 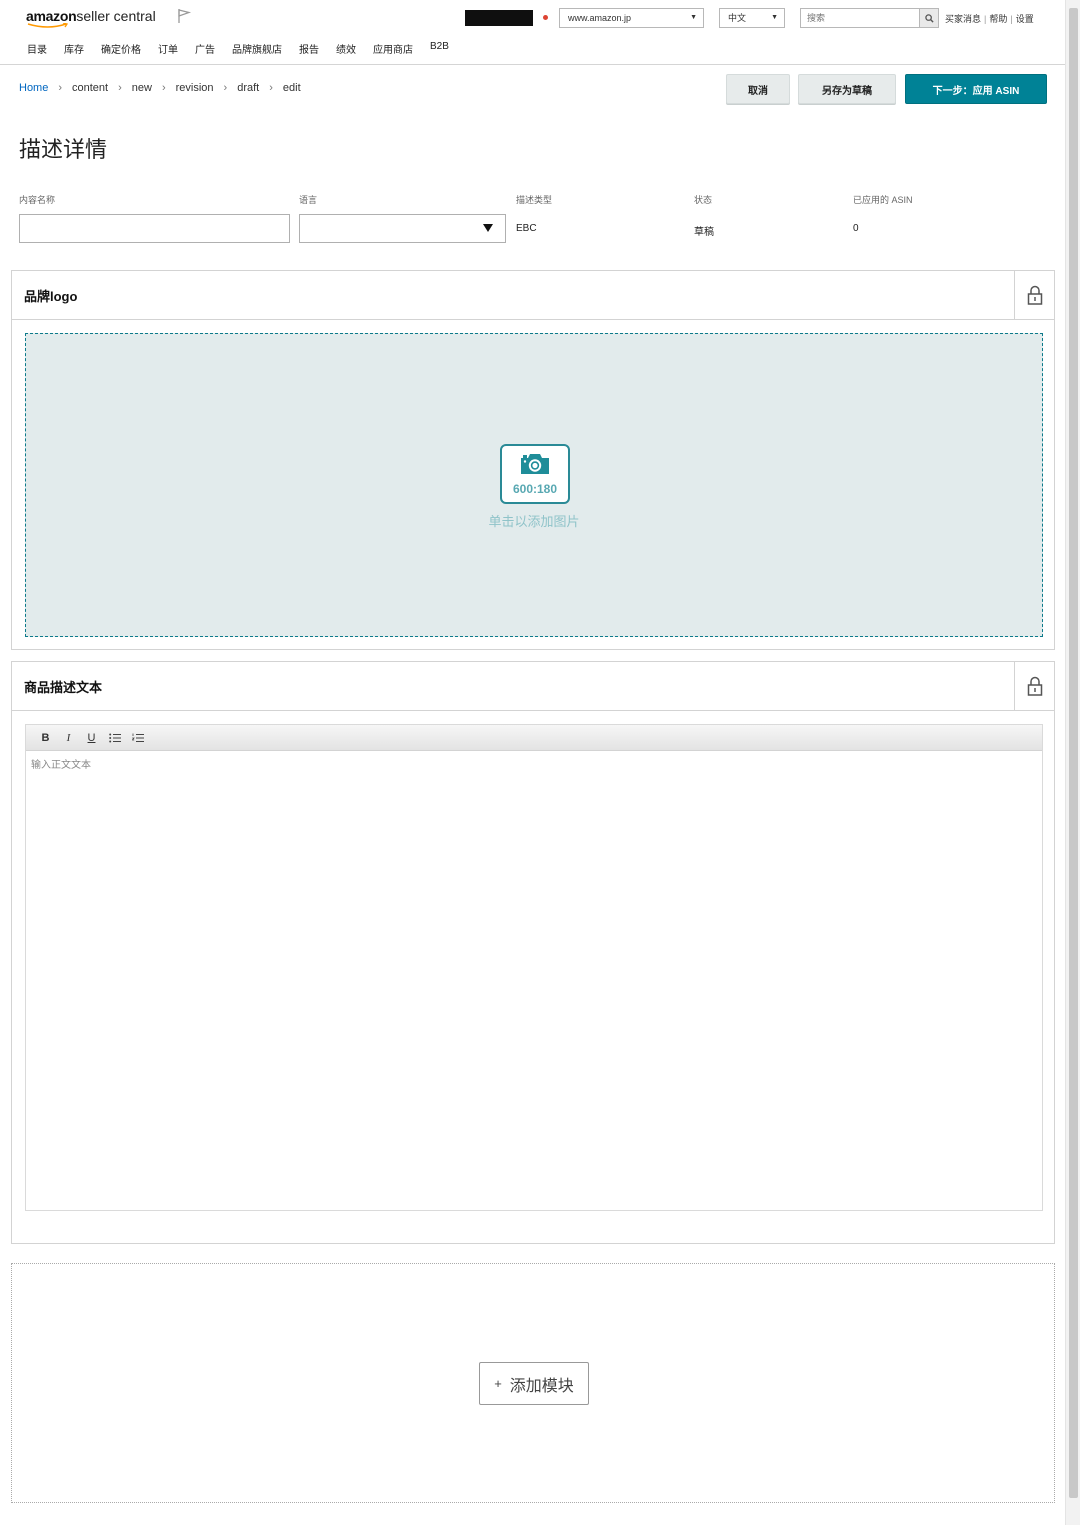 I want to click on status-label: 状态, so click(x=703, y=200).